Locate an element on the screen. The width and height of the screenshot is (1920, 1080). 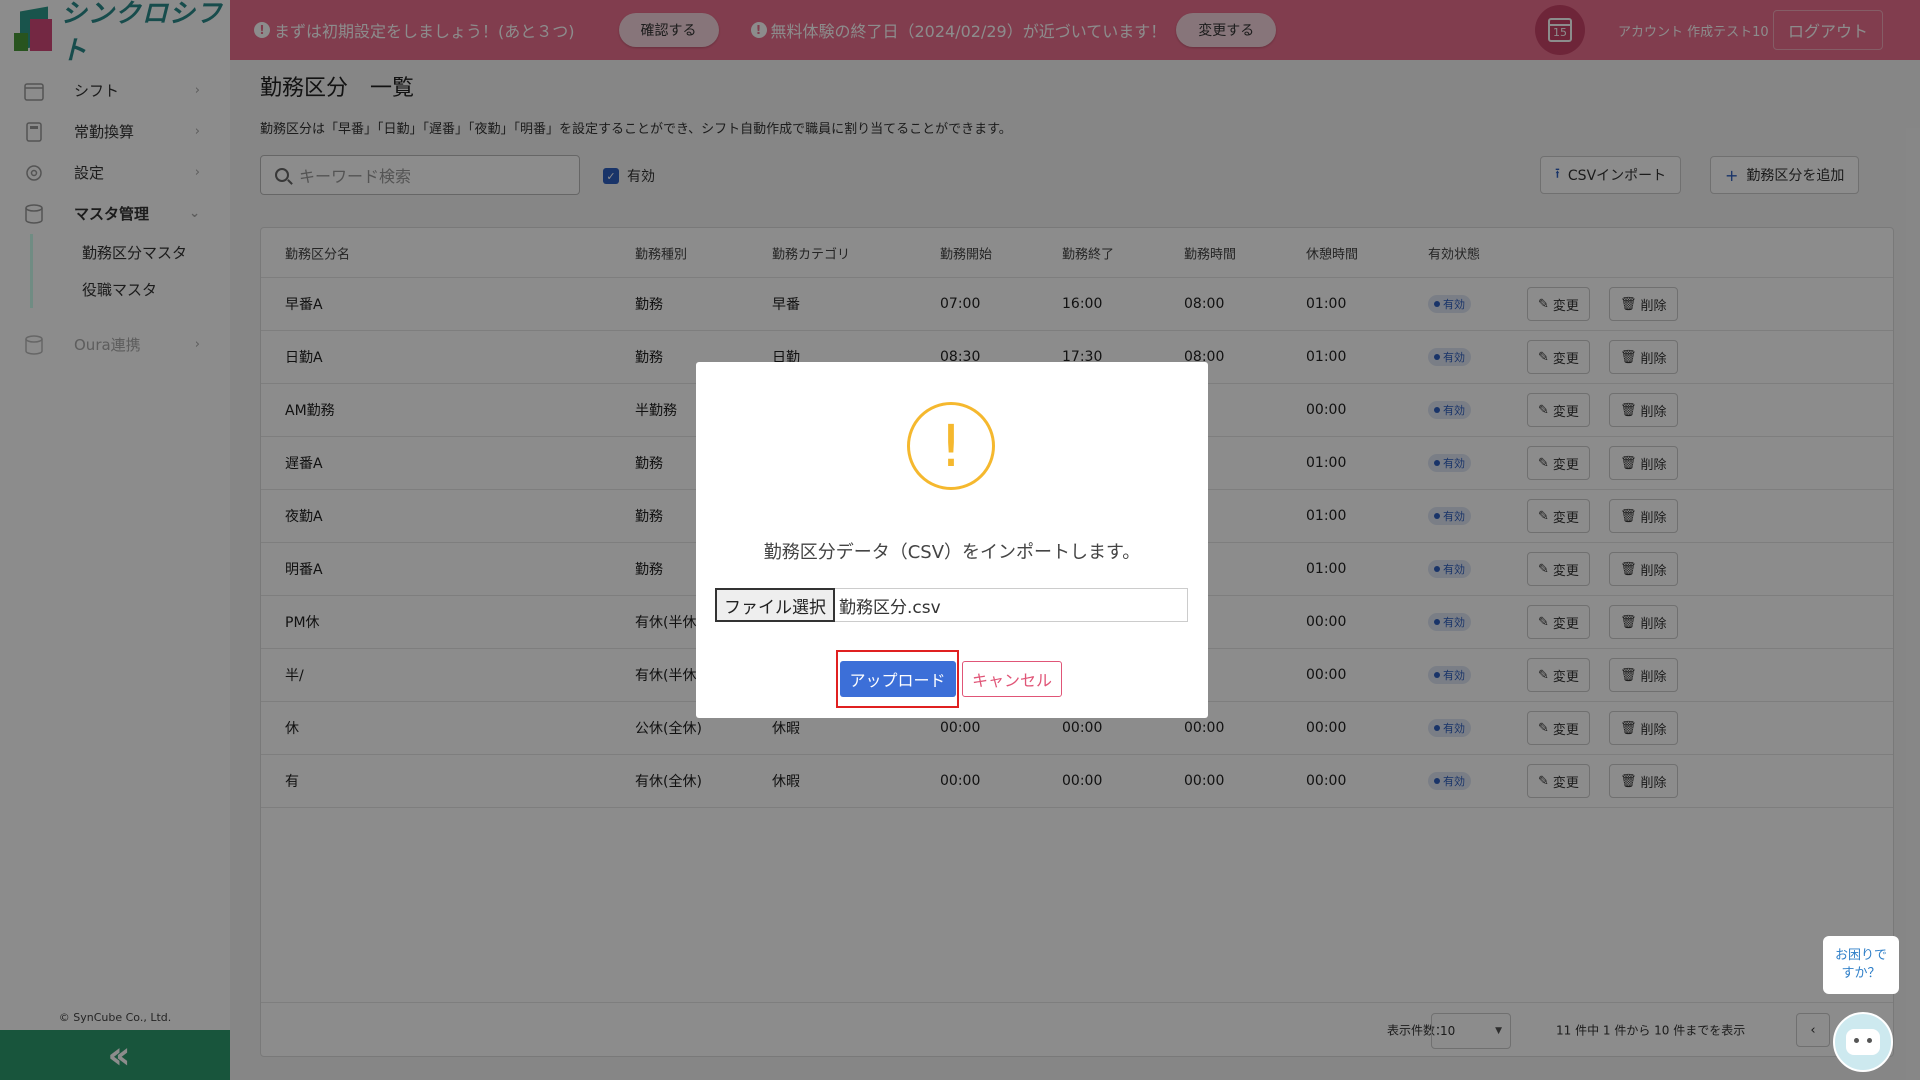
help-chatbot-button is located at coordinates (1863, 1042).